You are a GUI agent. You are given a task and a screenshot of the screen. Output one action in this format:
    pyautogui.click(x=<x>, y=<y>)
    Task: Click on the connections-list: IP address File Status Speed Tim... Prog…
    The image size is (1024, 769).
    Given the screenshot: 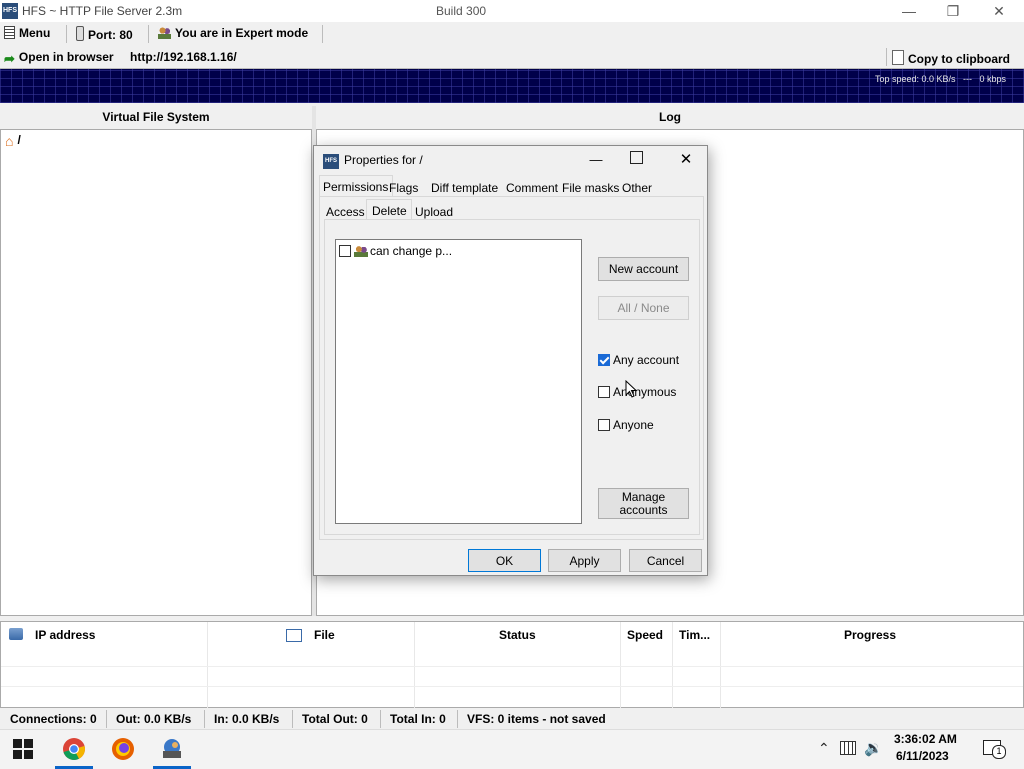 What is the action you would take?
    pyautogui.click(x=512, y=664)
    